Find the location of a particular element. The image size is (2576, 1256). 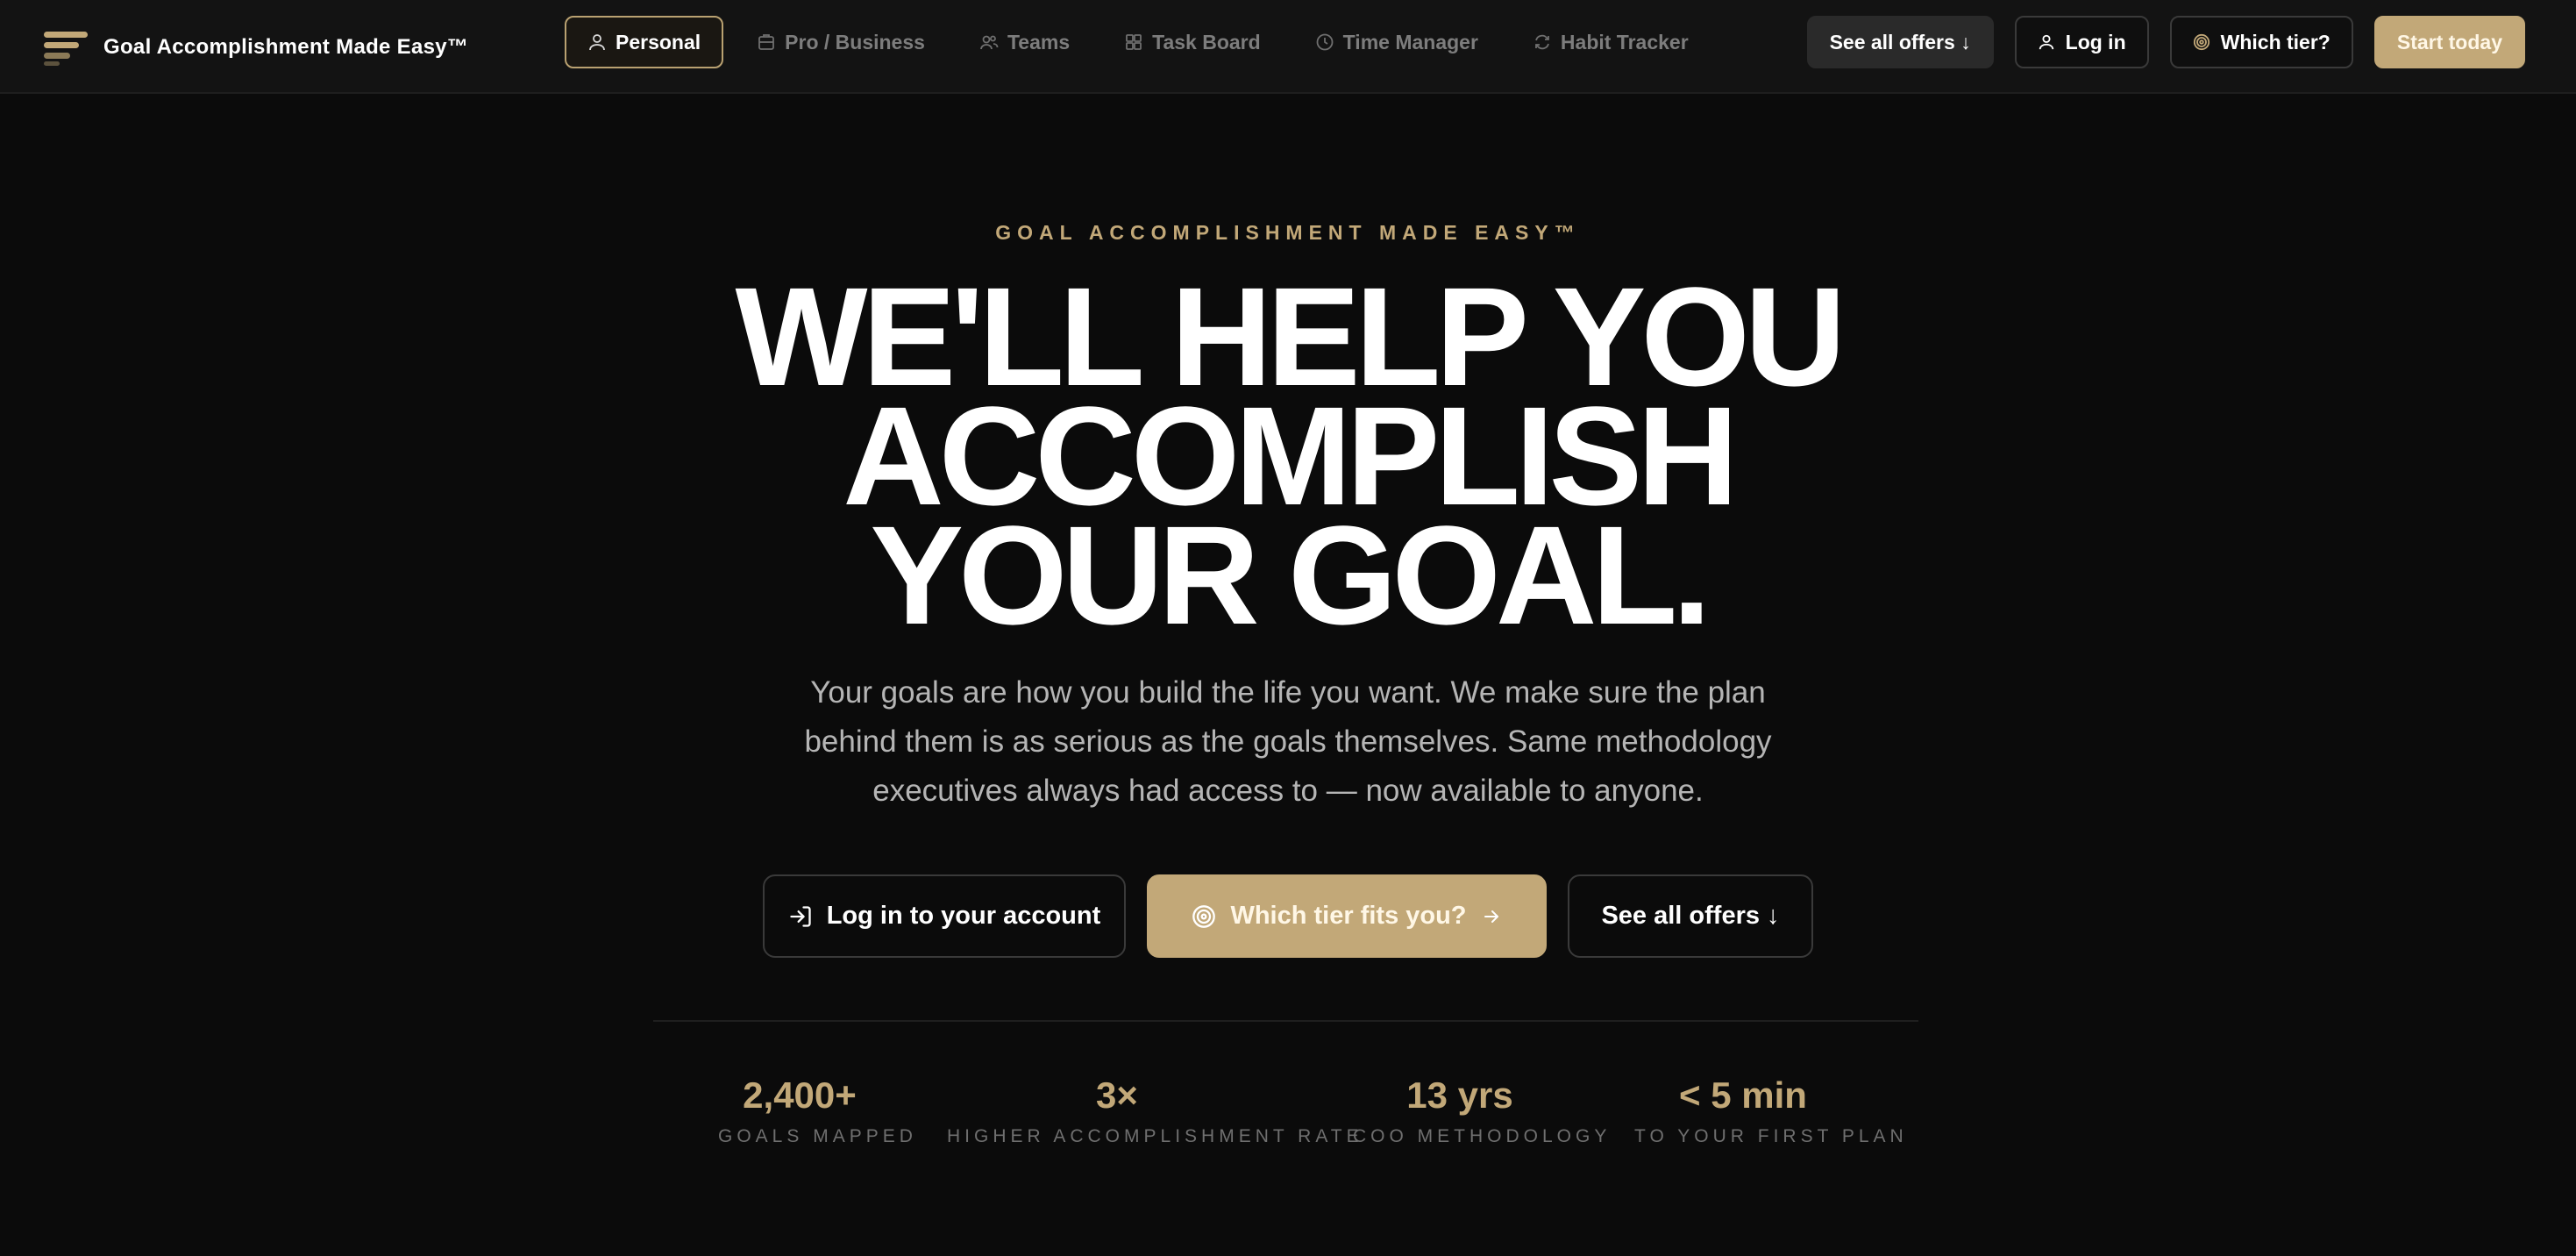

stat-value: < 5 min is located at coordinates (1743, 1095).